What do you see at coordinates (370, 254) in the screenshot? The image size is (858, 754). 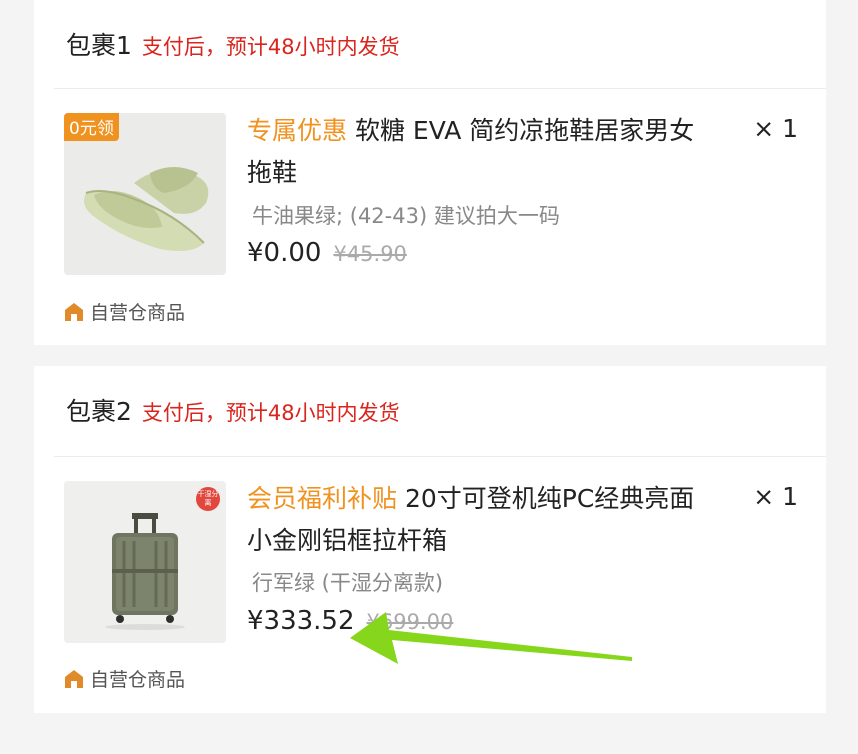 I see `original-price: ¥45.90` at bounding box center [370, 254].